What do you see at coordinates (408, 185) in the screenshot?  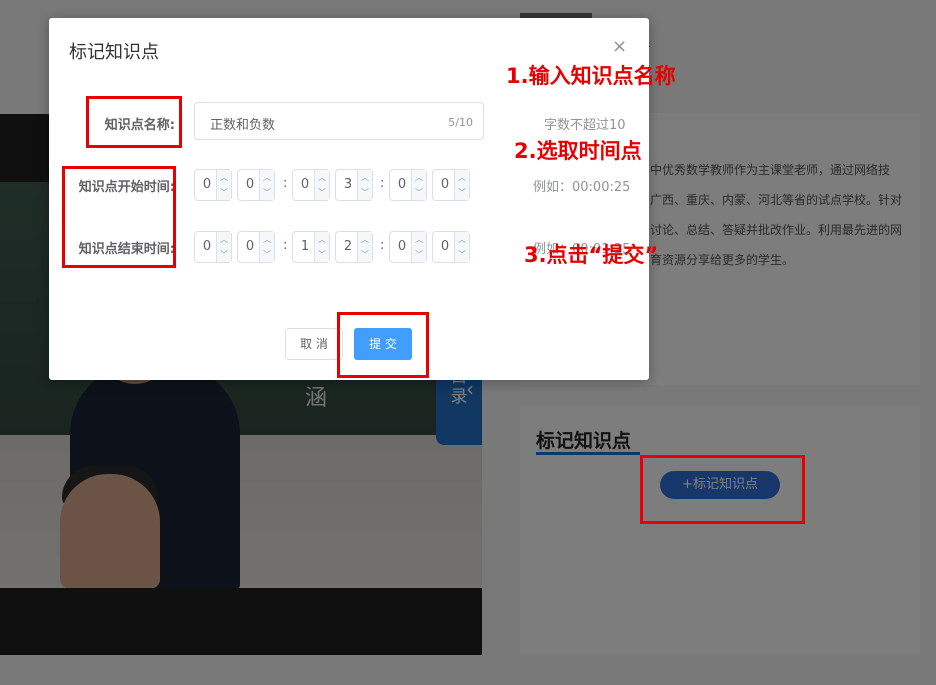 I see `start-second-tens-stepper: 0 ︿ ﹀` at bounding box center [408, 185].